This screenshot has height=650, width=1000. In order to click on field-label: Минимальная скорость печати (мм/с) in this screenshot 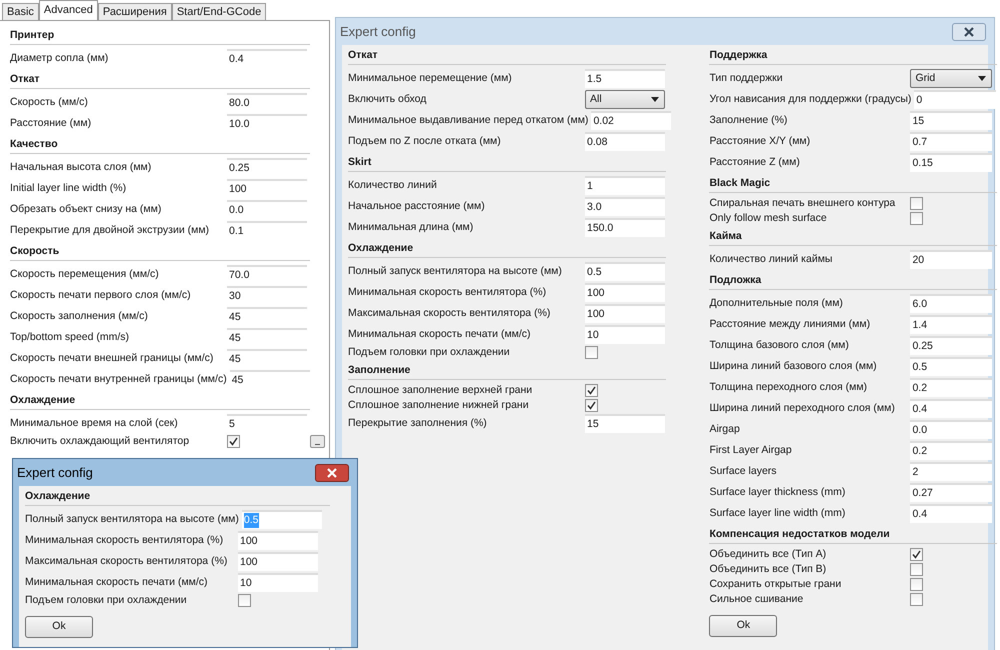, I will do `click(117, 582)`.